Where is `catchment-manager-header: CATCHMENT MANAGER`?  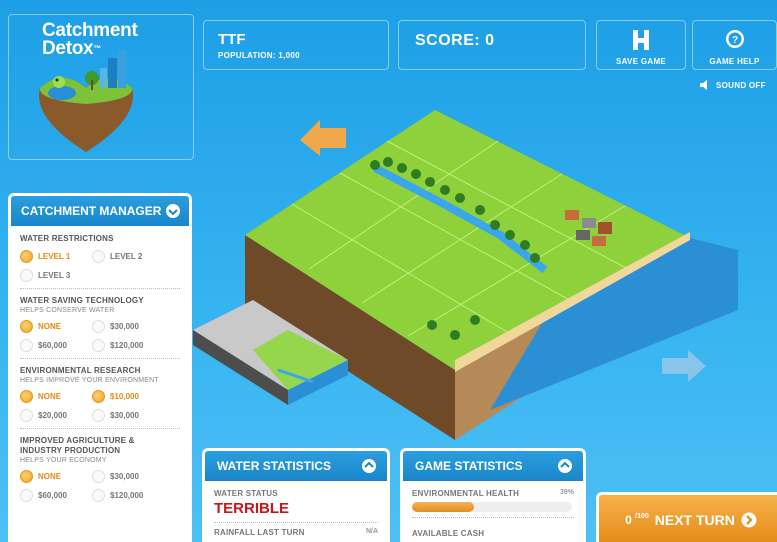
catchment-manager-header: CATCHMENT MANAGER is located at coordinates (100, 211).